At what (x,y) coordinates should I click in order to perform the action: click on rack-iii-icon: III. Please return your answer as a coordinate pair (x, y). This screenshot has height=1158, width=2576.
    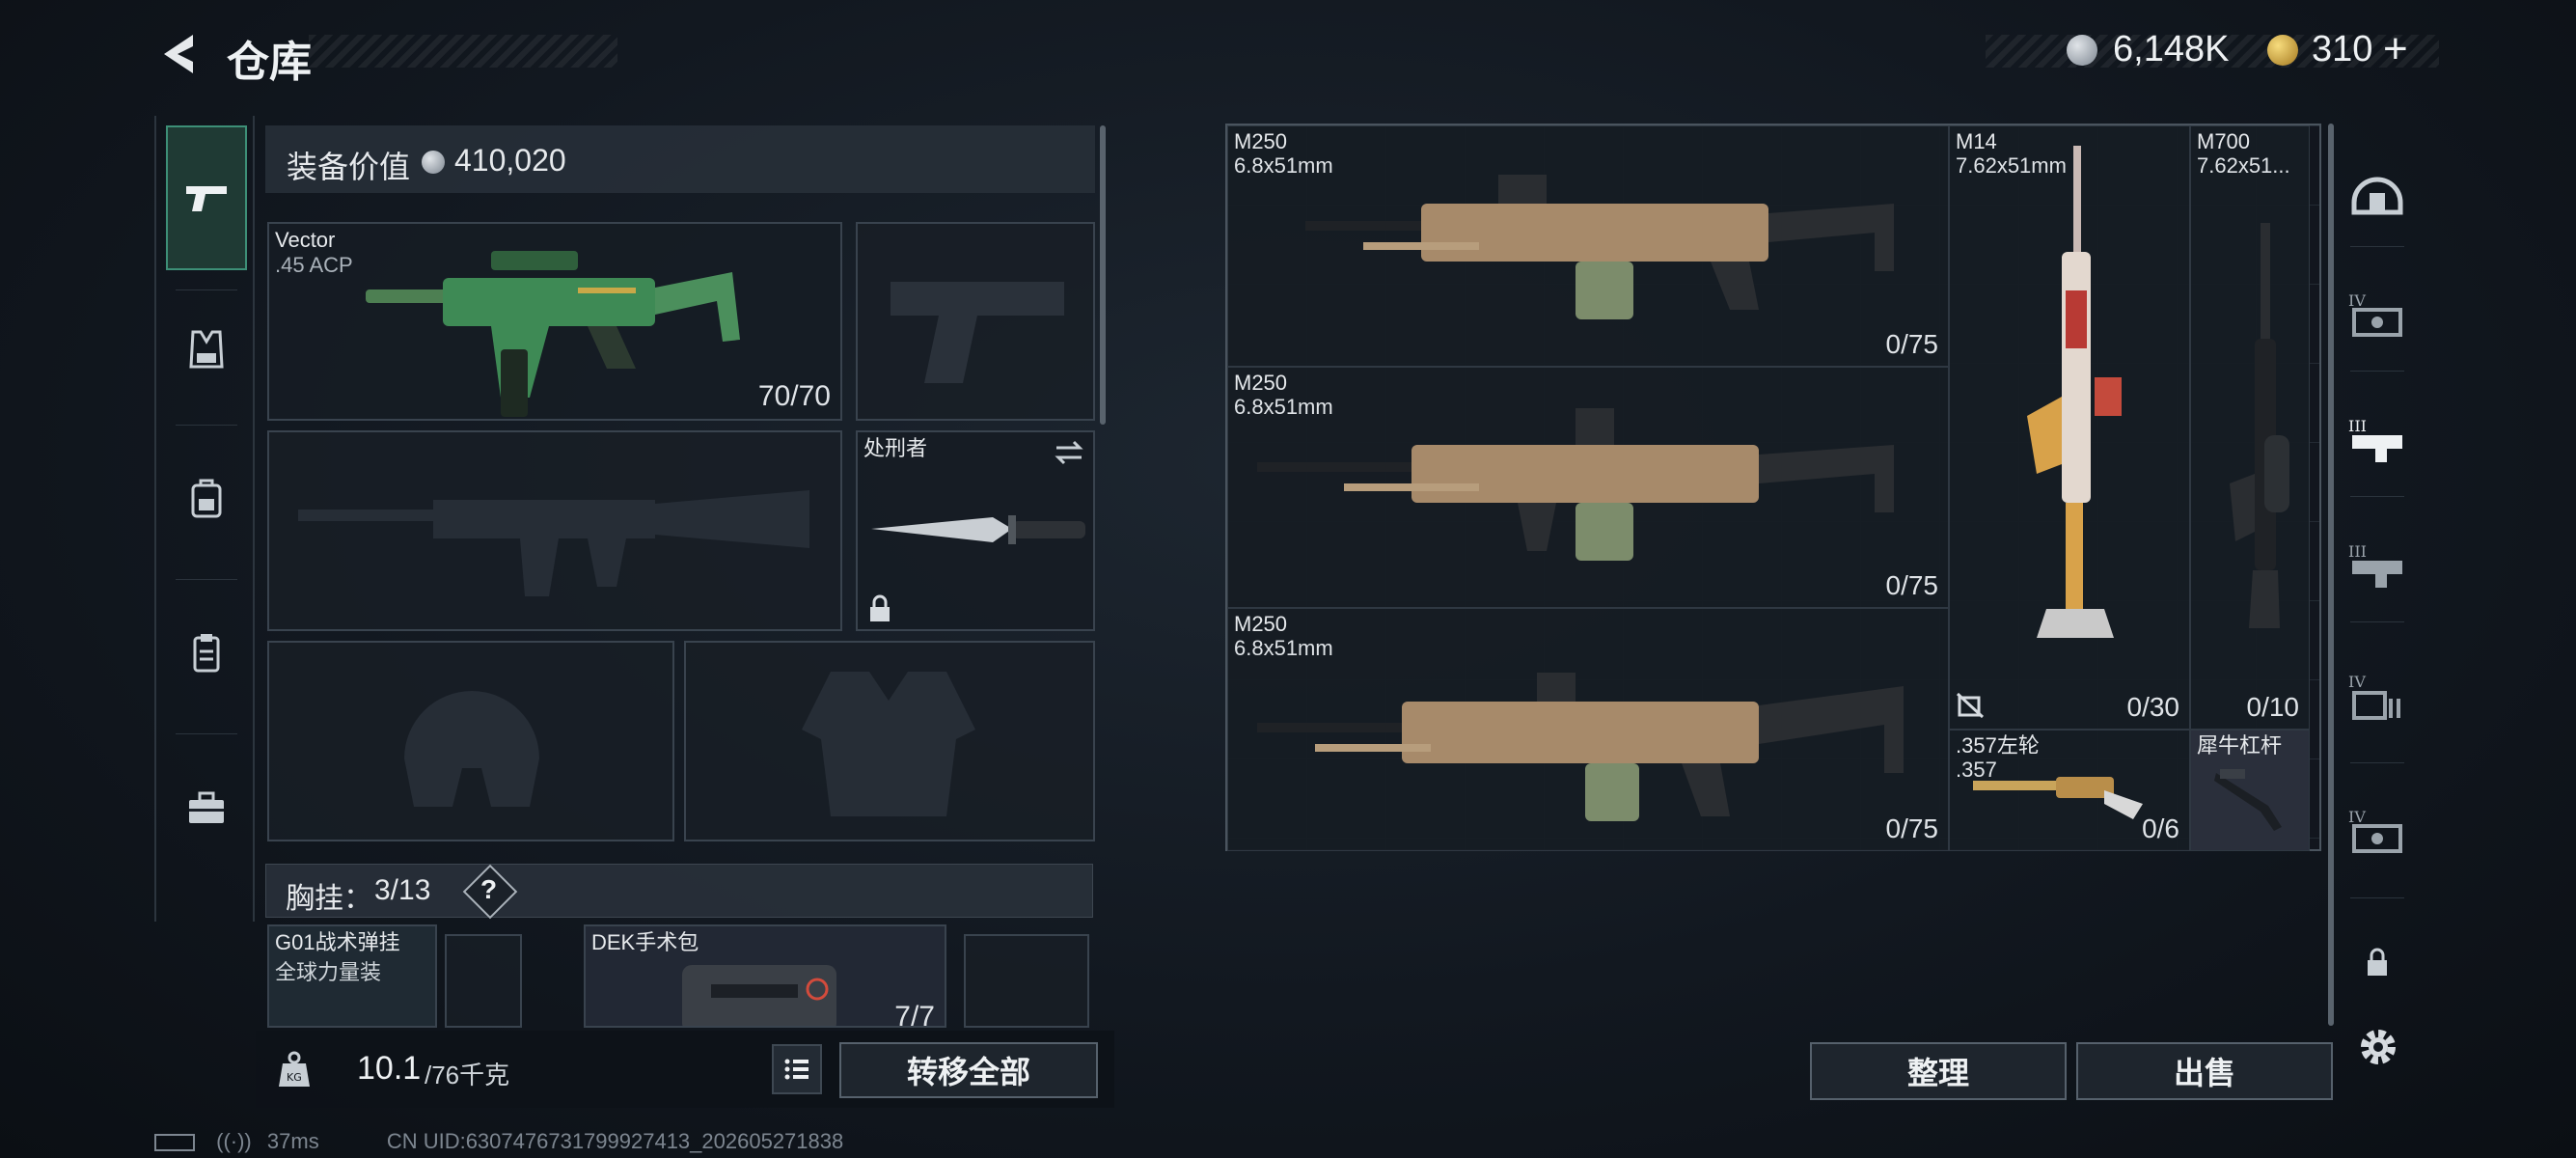
    Looking at the image, I should click on (2375, 439).